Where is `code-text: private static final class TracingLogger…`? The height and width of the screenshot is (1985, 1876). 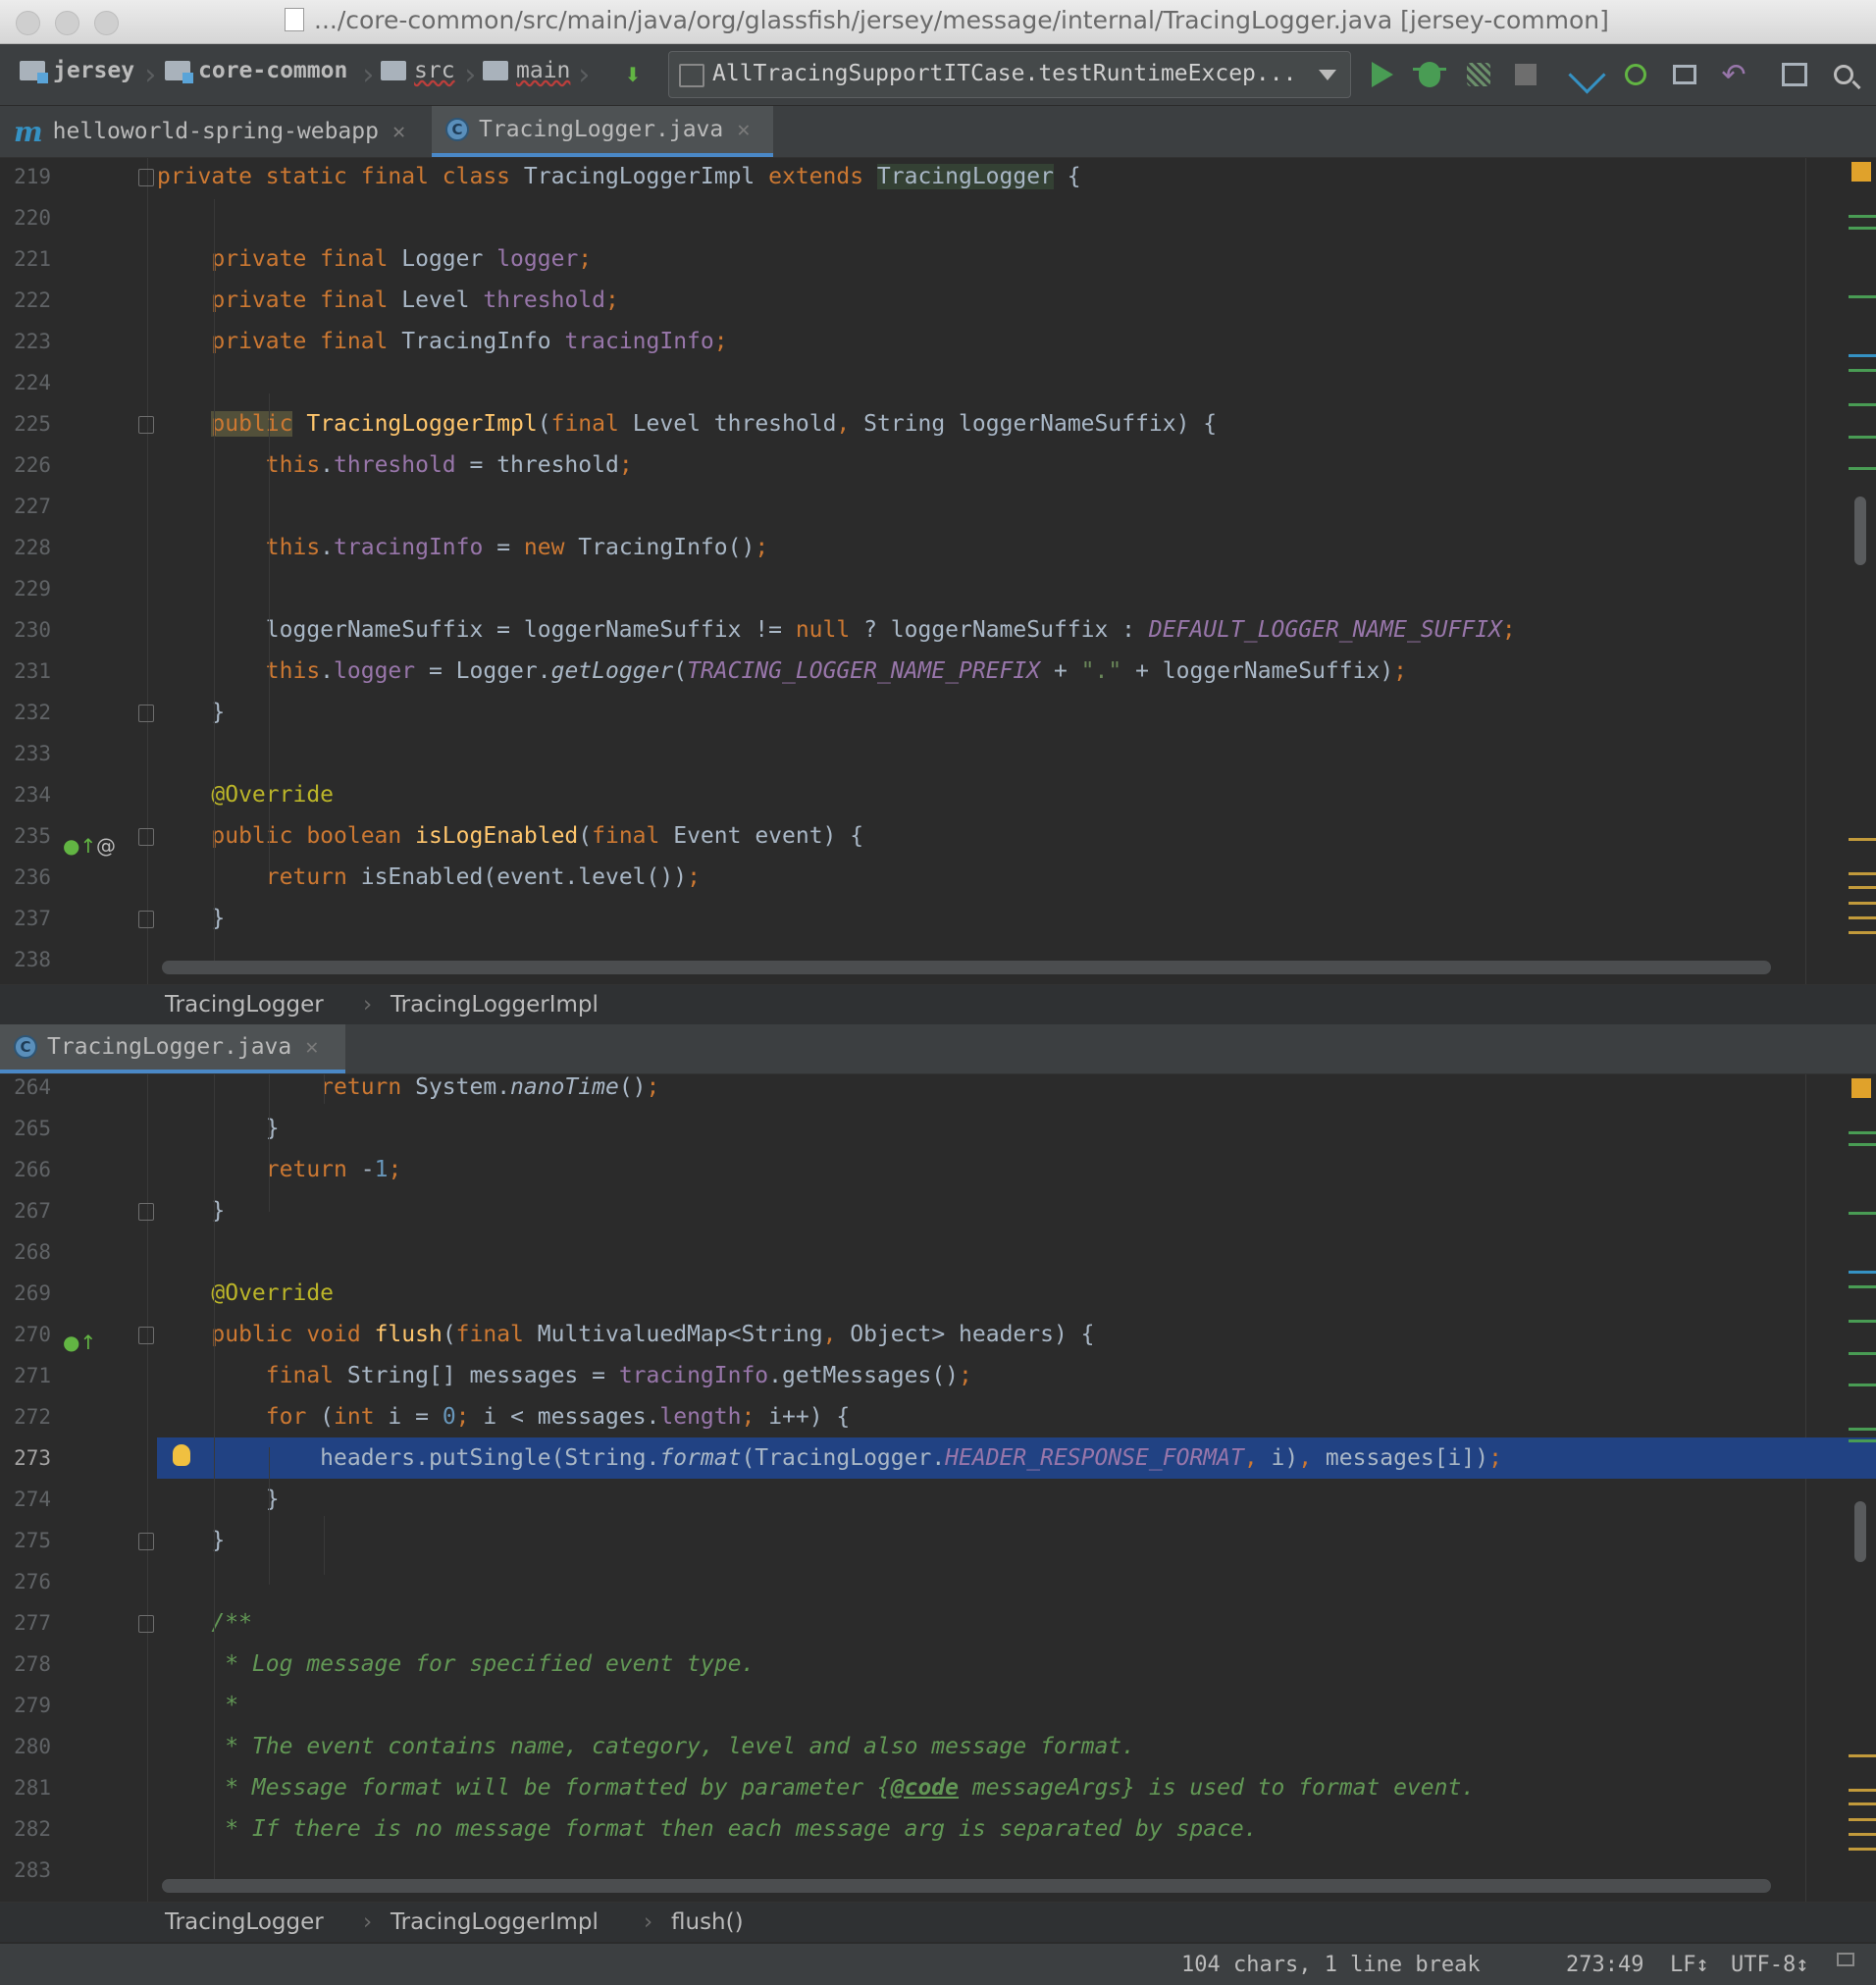
code-text: private static final class TracingLogger… is located at coordinates (619, 177).